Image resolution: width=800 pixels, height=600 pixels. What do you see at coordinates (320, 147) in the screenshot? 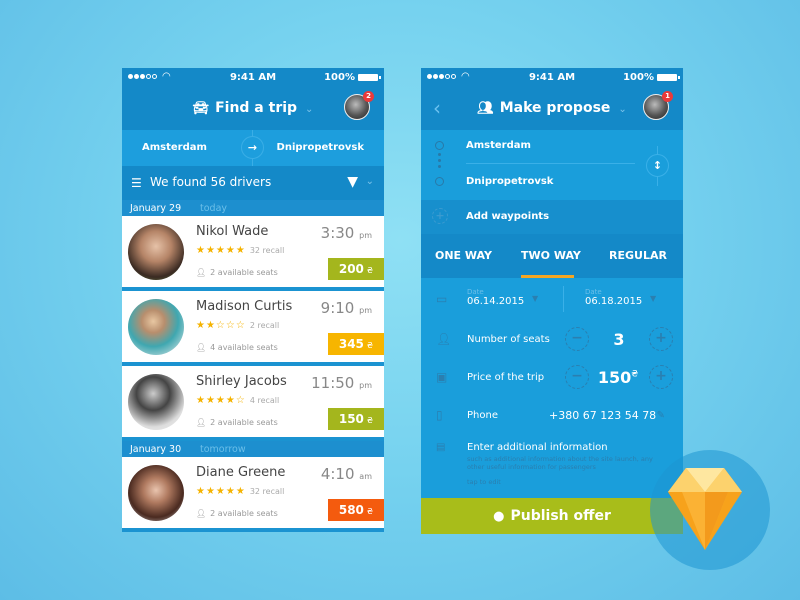
I see `route-to: Dnipropetrovsk` at bounding box center [320, 147].